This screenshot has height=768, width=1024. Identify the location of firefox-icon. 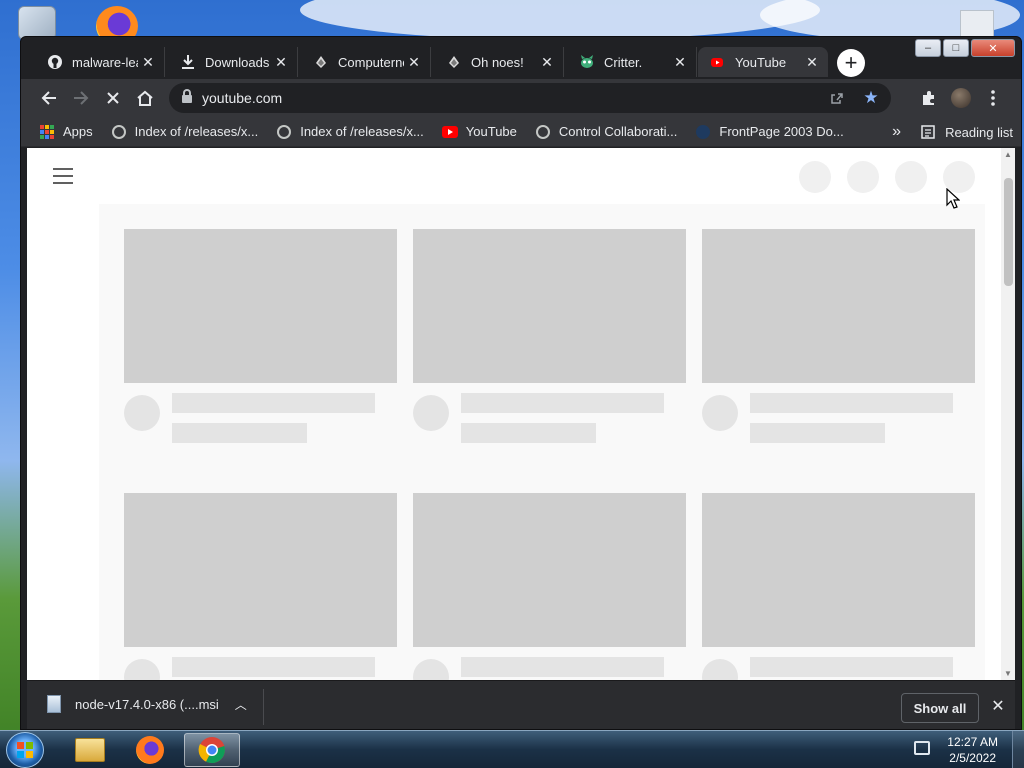
(150, 750).